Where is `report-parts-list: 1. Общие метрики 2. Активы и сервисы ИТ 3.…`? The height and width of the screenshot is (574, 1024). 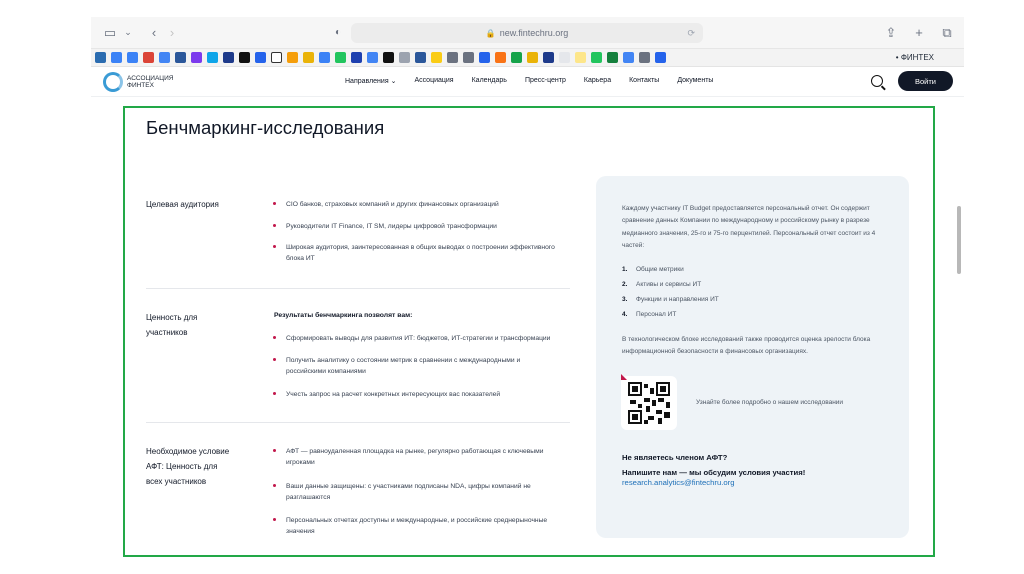 report-parts-list: 1. Общие метрики 2. Активы и сервисы ИТ 3.… is located at coordinates (670, 296).